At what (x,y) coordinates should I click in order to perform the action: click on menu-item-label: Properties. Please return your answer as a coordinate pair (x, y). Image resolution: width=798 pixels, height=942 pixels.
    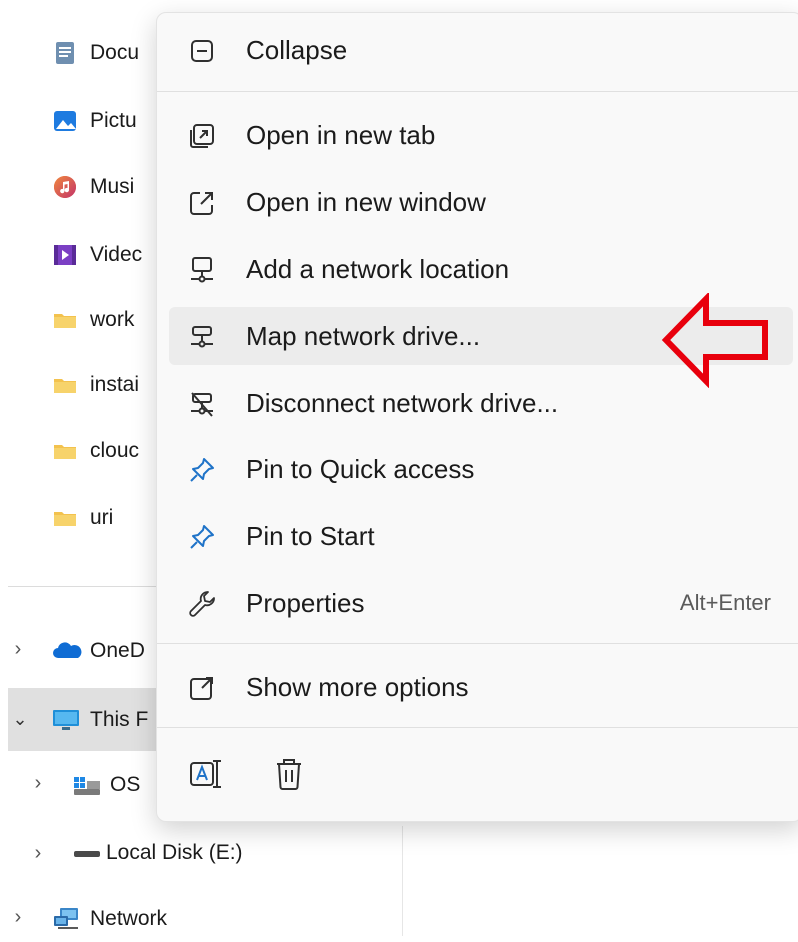
    Looking at the image, I should click on (305, 602).